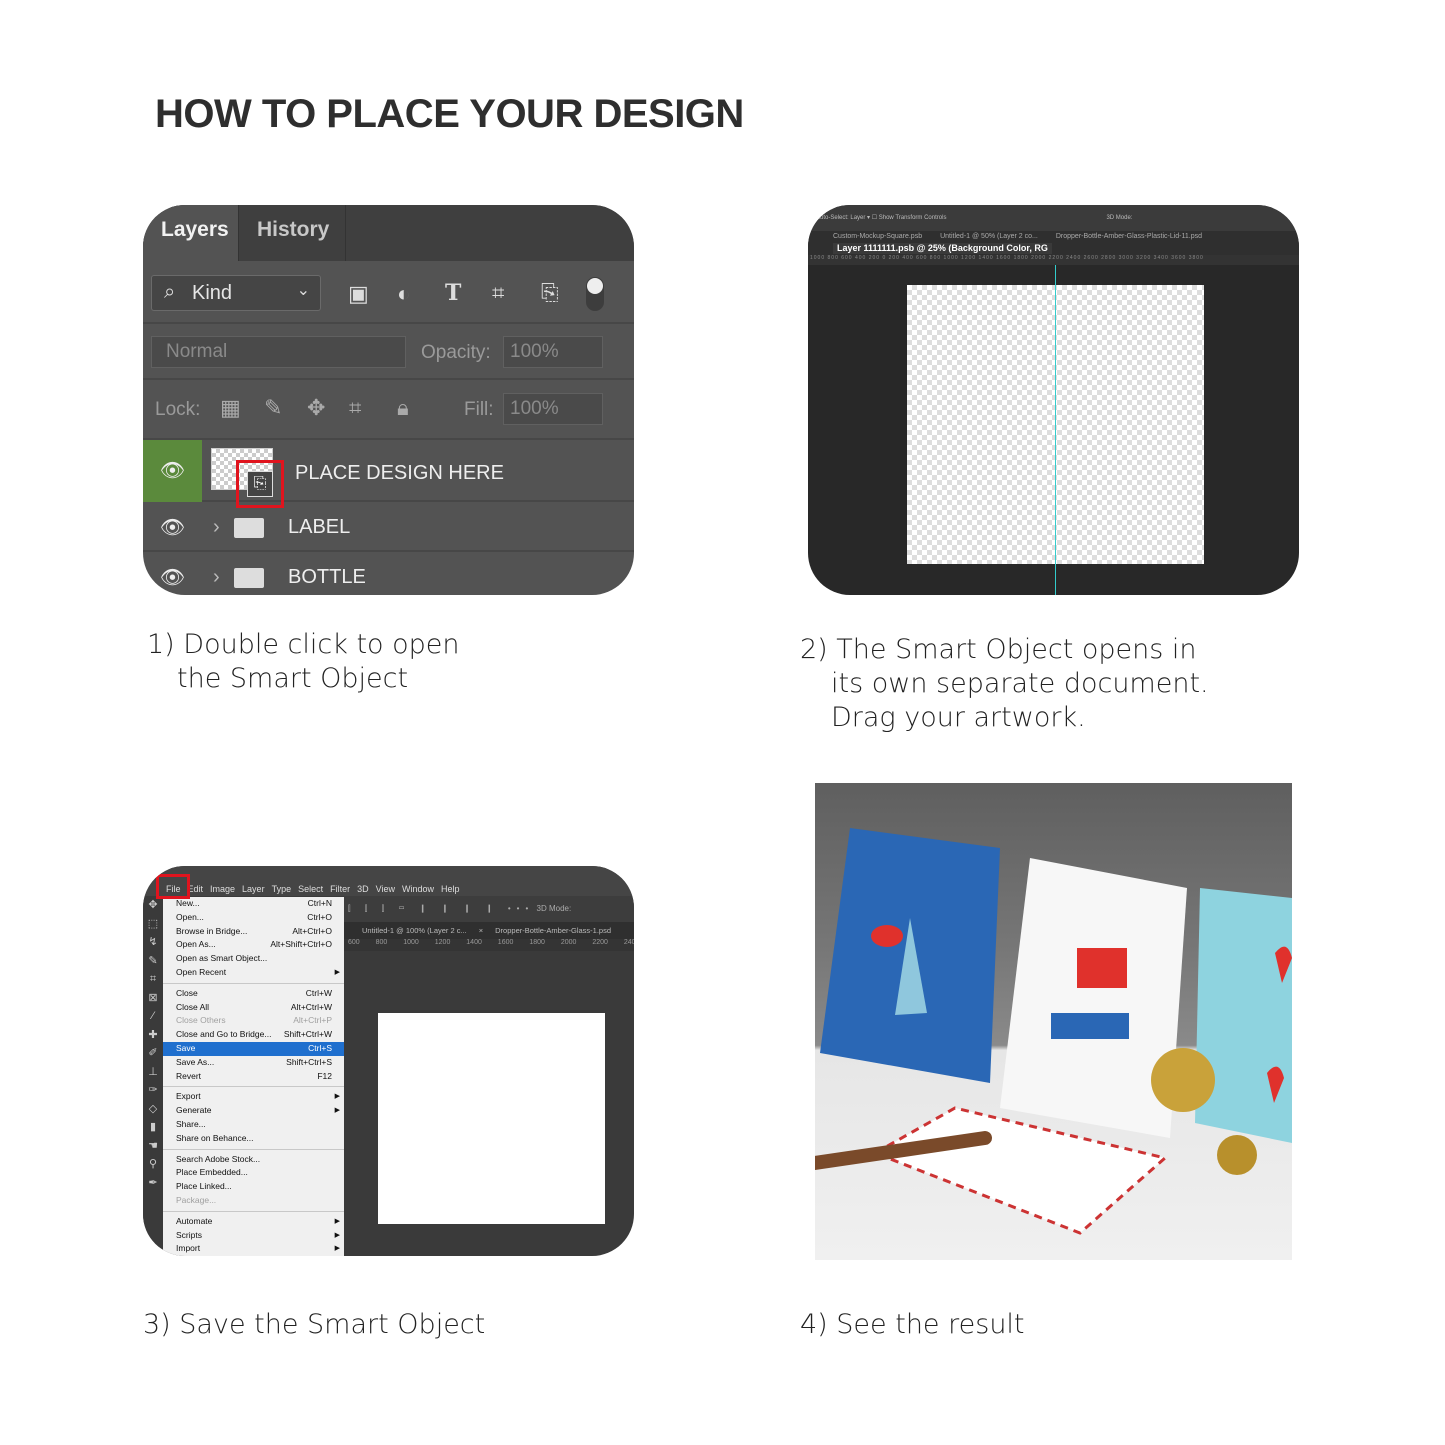 The image size is (1445, 1445). Describe the element at coordinates (253, 1063) in the screenshot. I see `menu-item-save-as: Save As... Shift+Ctrl+S` at that location.